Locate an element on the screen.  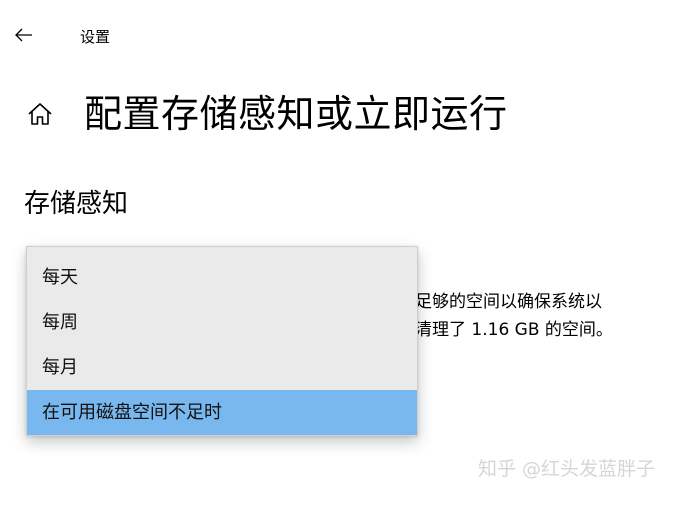
window-title: 设置 is located at coordinates (95, 37).